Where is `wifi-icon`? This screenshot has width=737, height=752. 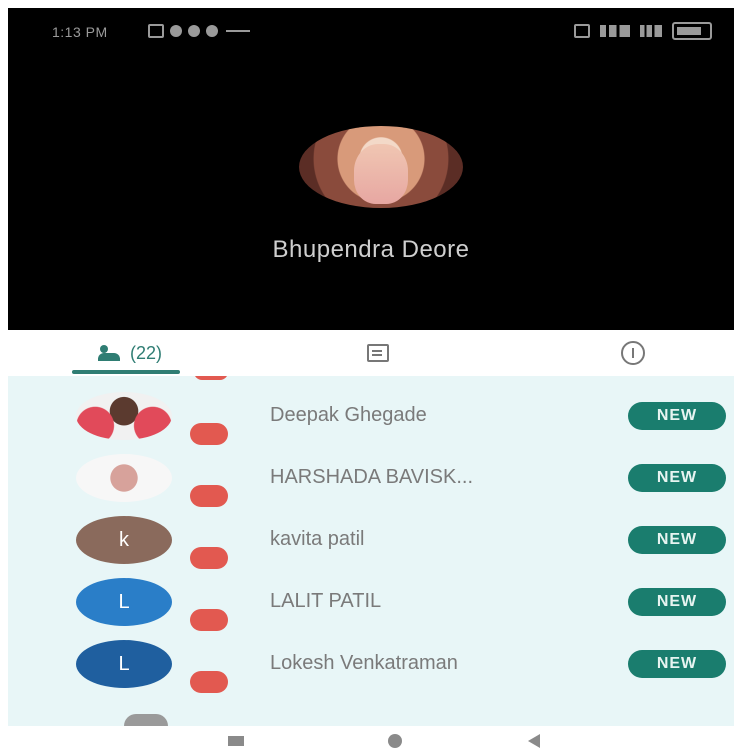 wifi-icon is located at coordinates (651, 31).